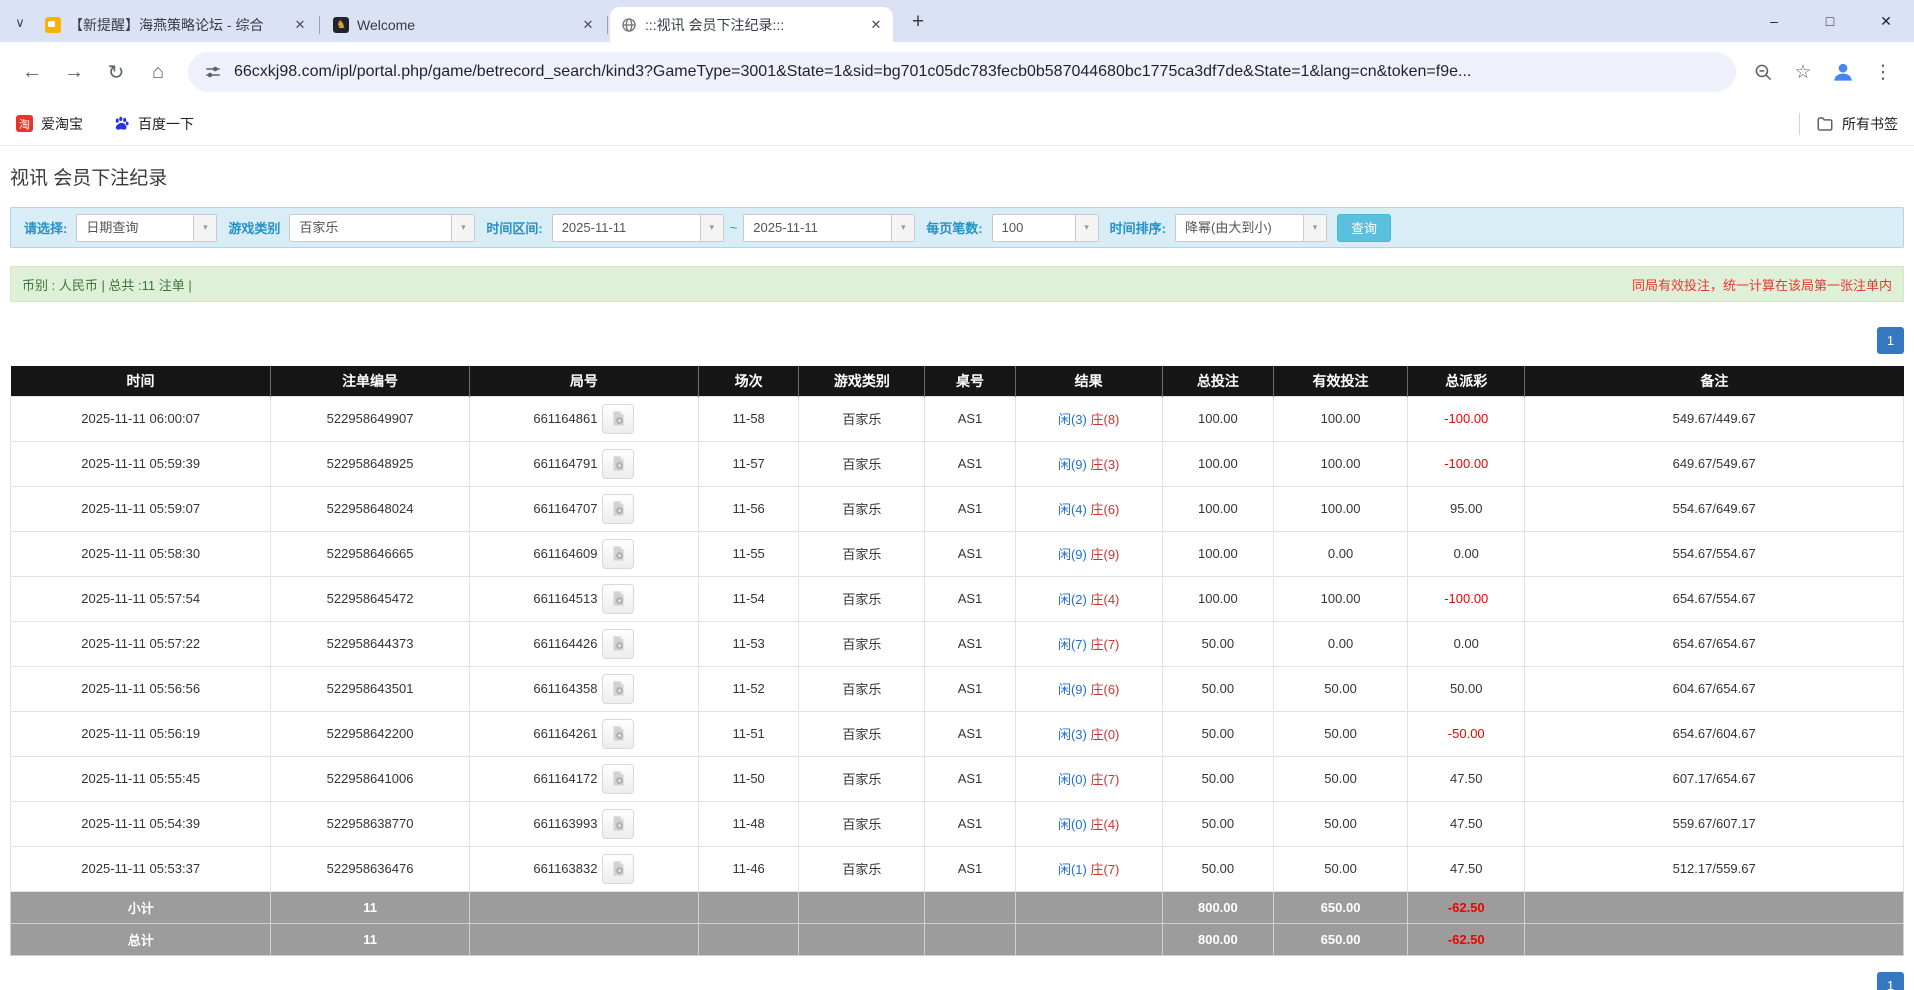  I want to click on result-player: 闲(0), so click(1072, 824).